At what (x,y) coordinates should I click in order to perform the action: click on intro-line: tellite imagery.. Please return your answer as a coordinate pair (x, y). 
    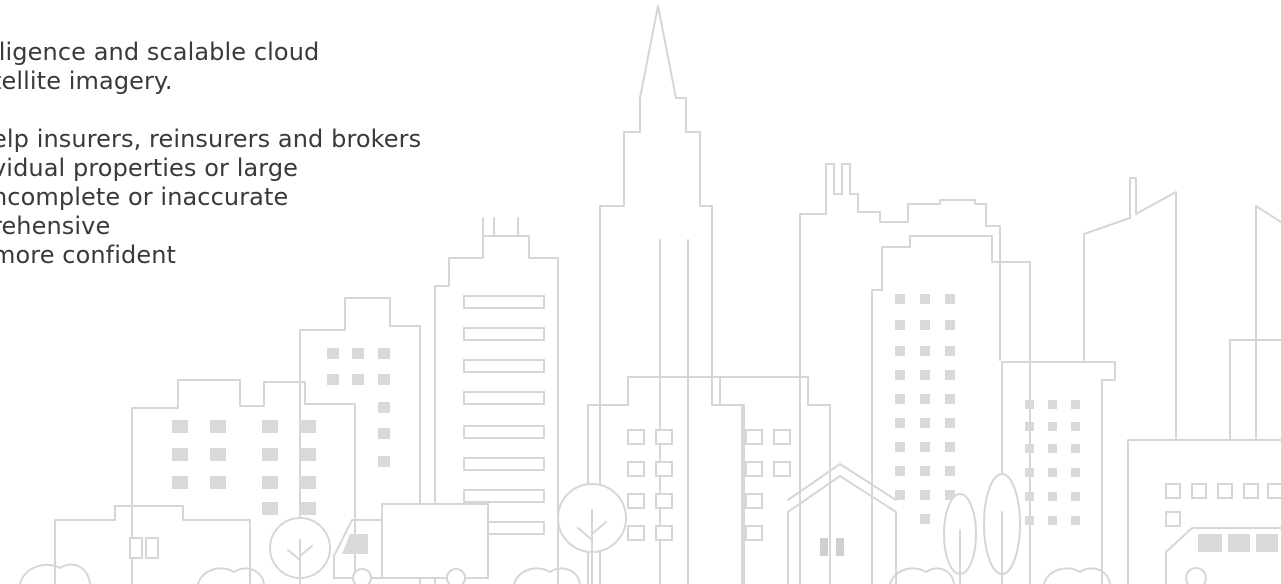
    Looking at the image, I should click on (86, 81).